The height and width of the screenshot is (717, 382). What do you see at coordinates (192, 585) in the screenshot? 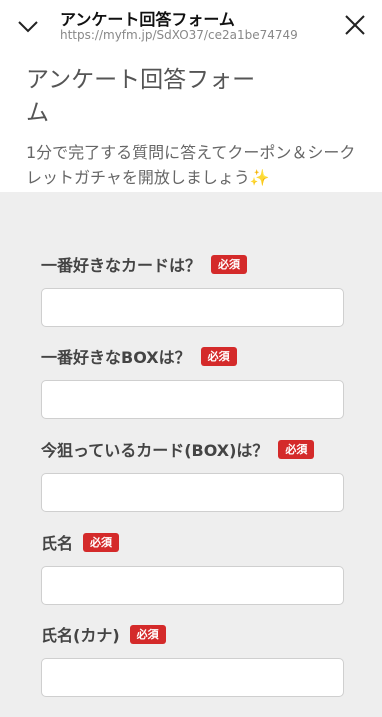
I see `name-input` at bounding box center [192, 585].